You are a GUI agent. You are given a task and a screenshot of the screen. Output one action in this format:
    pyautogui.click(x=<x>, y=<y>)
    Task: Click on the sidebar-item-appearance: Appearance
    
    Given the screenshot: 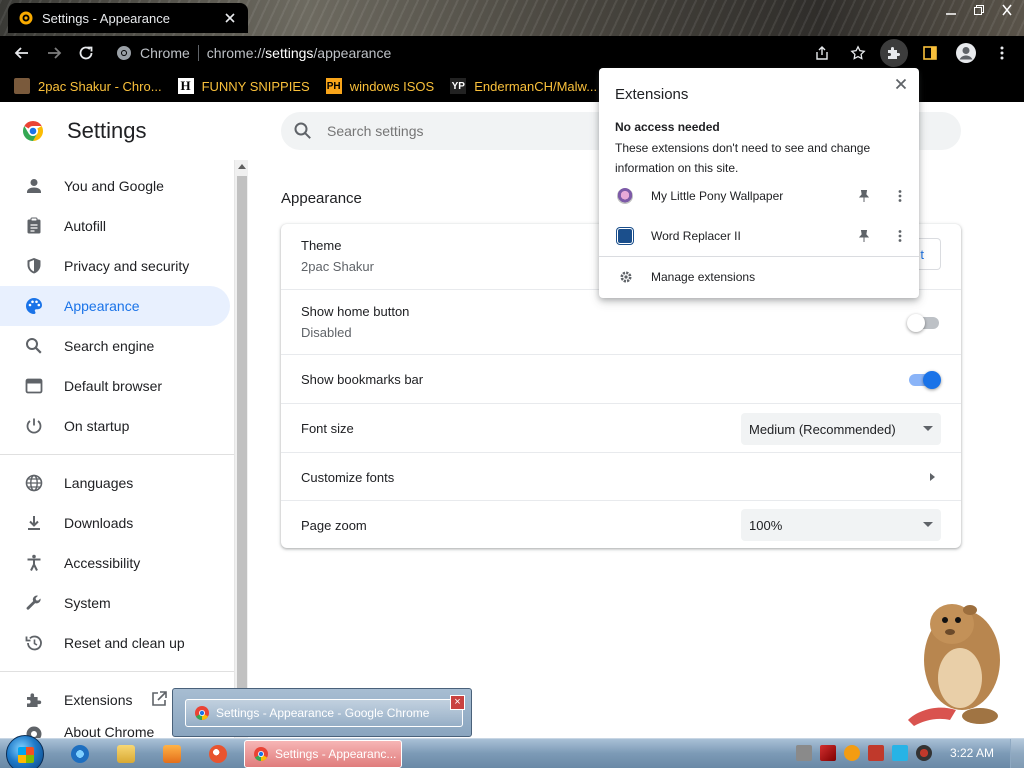 What is the action you would take?
    pyautogui.click(x=115, y=306)
    